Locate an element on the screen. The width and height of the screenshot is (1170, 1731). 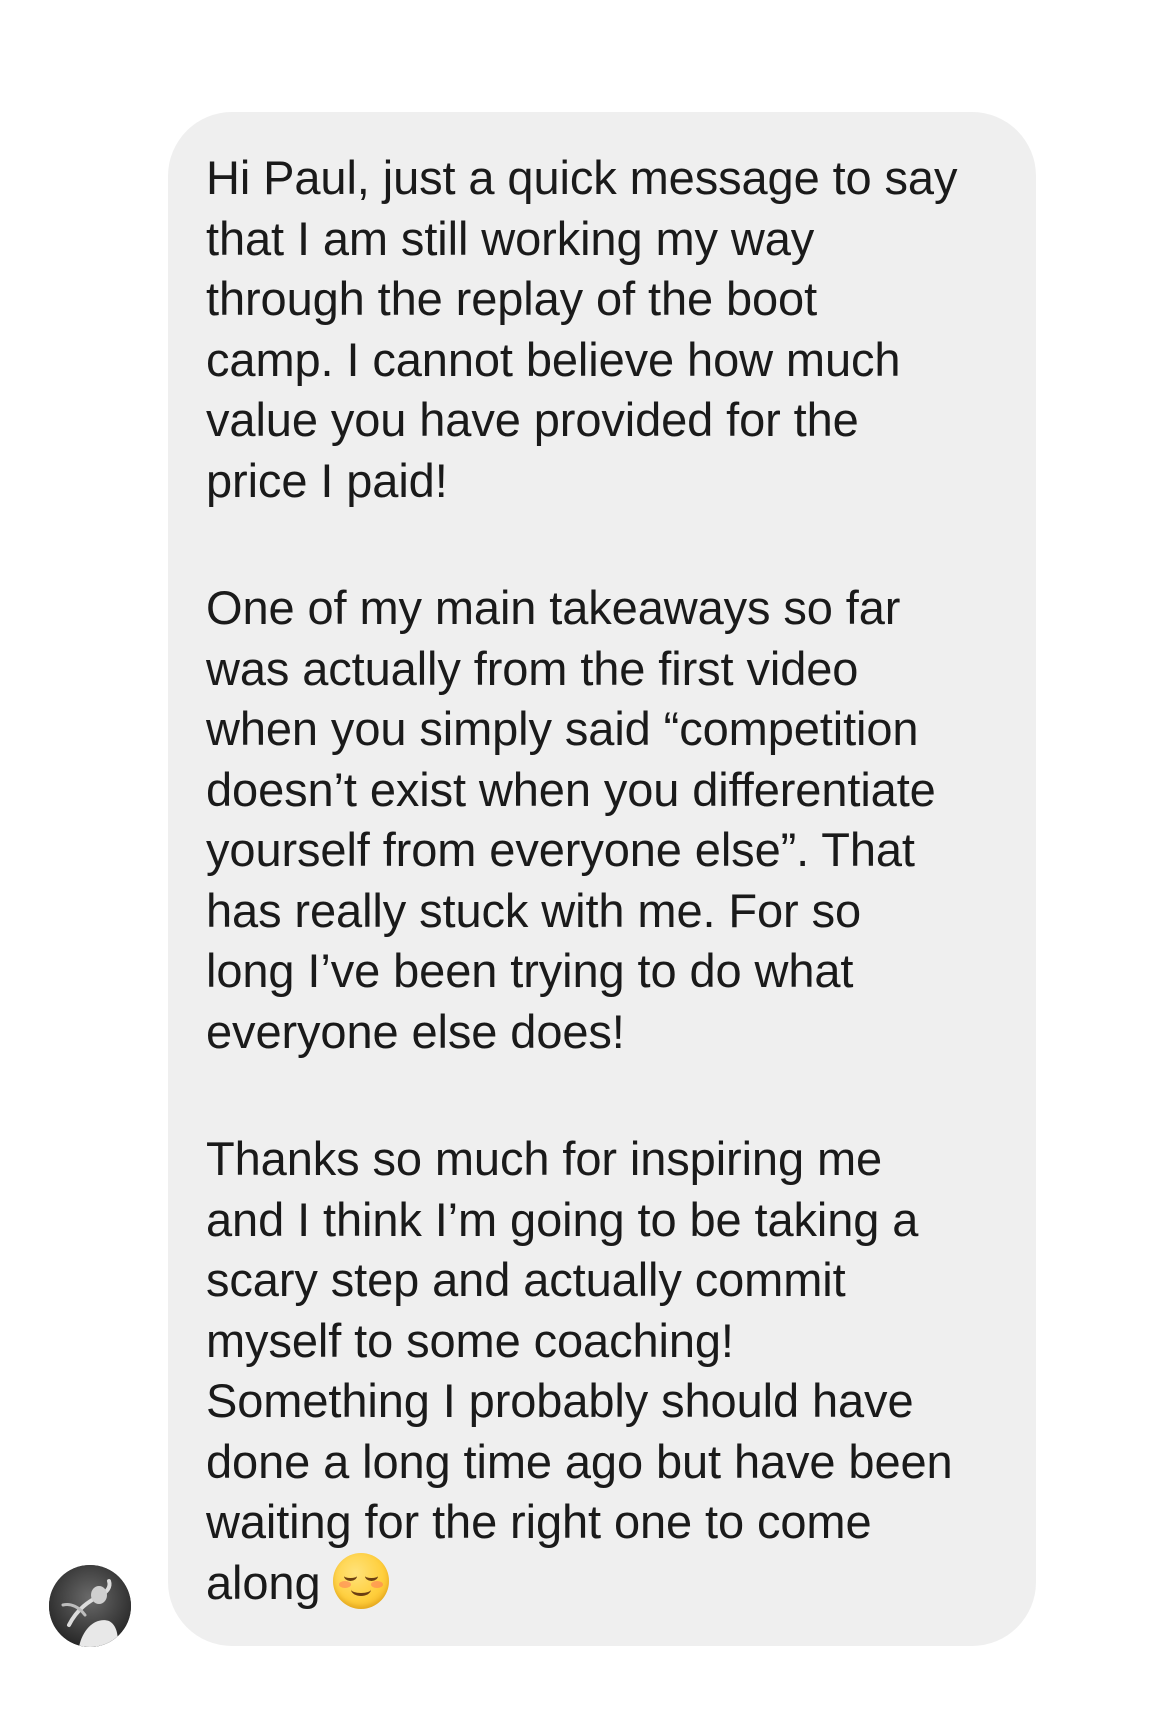
message-line: Hi Paul, just a quick message to say is located at coordinates (582, 177).